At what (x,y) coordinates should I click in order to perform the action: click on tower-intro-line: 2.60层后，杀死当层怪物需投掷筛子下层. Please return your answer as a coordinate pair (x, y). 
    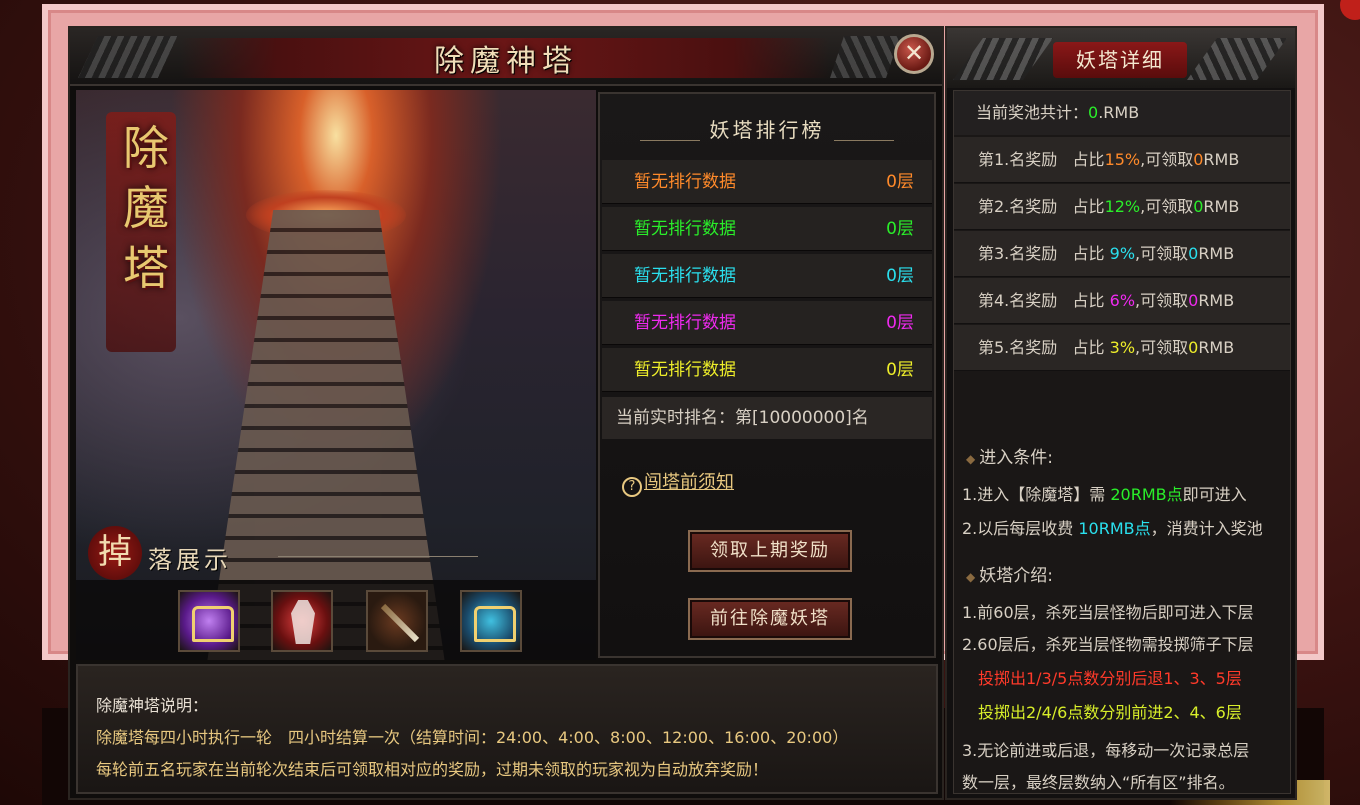
    Looking at the image, I should click on (1108, 644).